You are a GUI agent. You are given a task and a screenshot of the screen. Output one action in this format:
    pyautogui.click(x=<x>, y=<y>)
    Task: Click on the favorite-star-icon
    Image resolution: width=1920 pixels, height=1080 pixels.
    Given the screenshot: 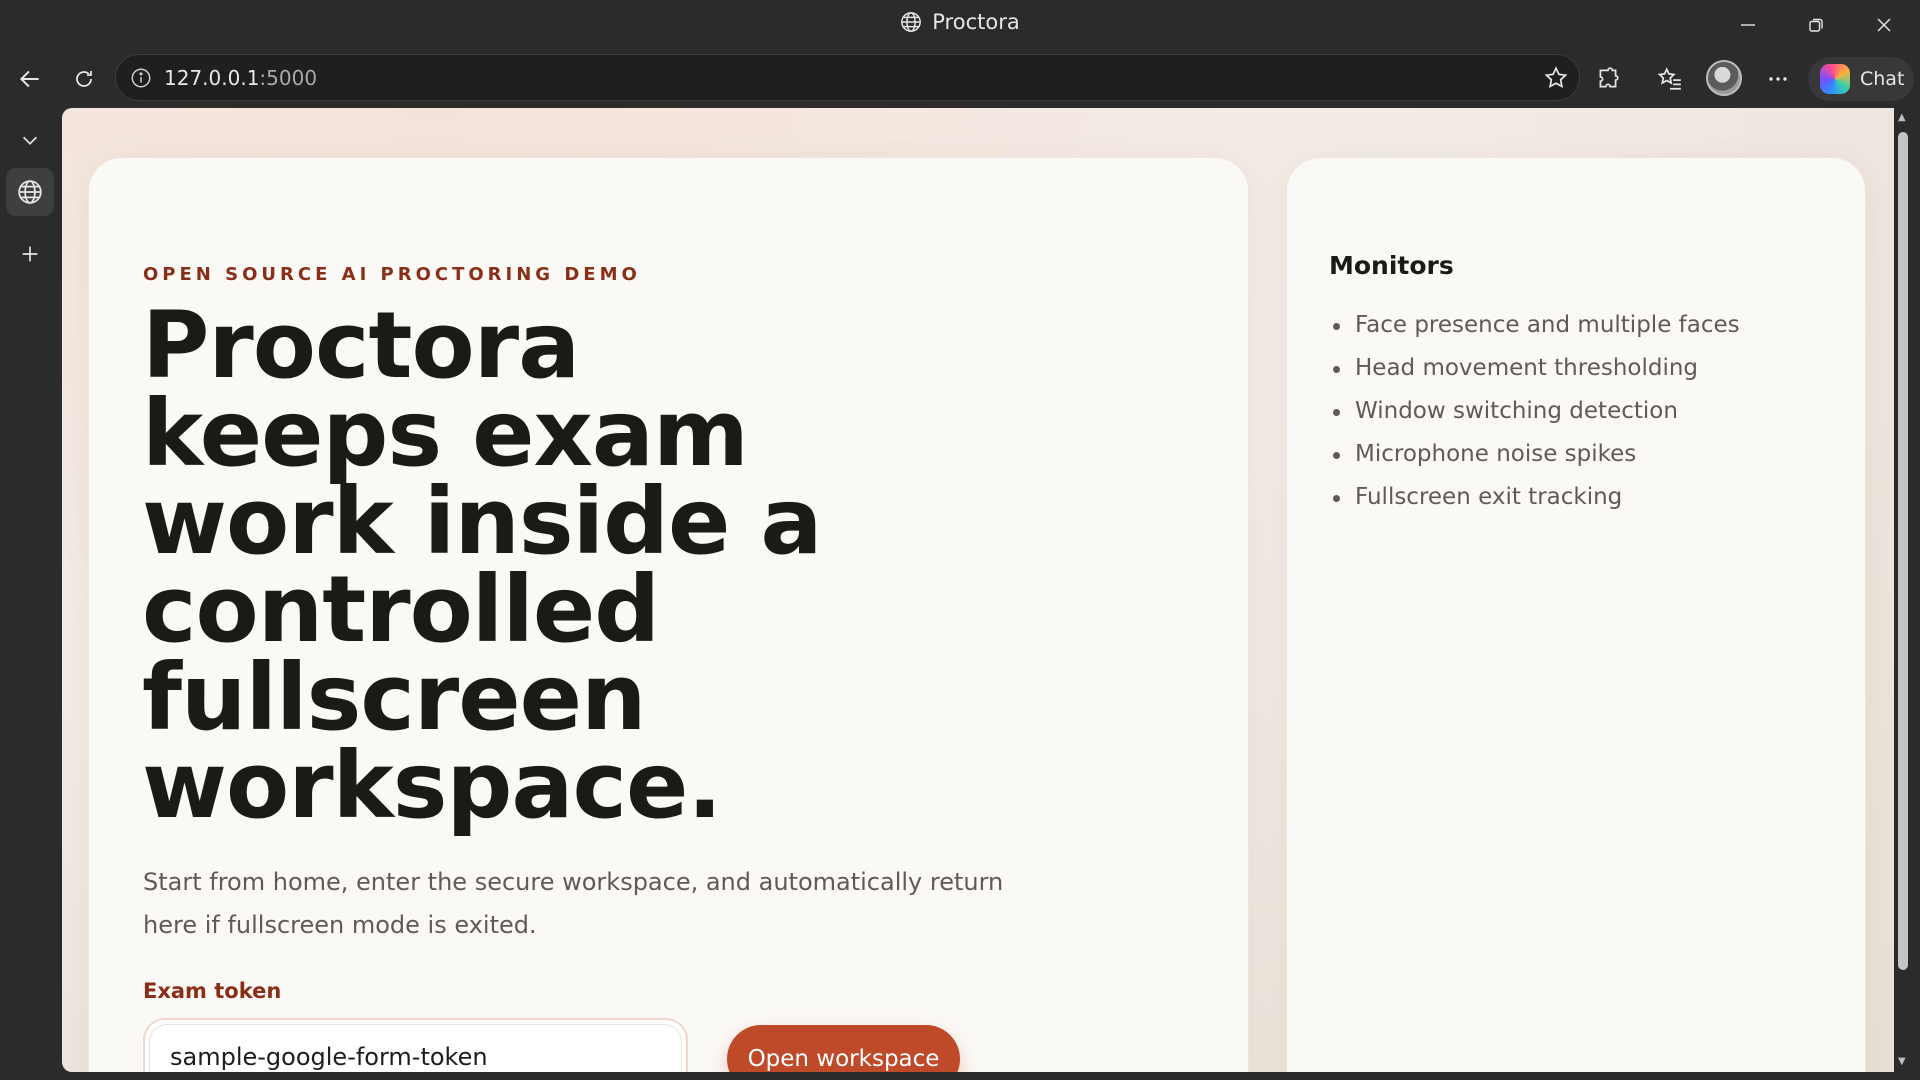 What is the action you would take?
    pyautogui.click(x=1556, y=80)
    